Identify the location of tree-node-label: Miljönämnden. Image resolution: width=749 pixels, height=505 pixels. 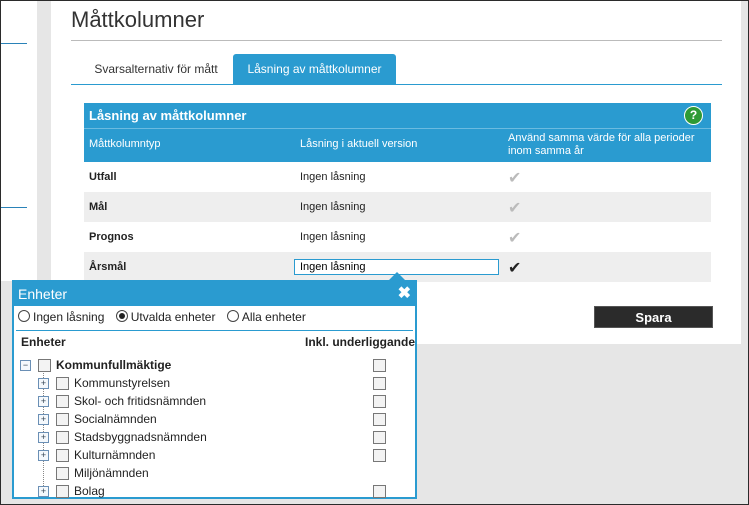
(111, 473).